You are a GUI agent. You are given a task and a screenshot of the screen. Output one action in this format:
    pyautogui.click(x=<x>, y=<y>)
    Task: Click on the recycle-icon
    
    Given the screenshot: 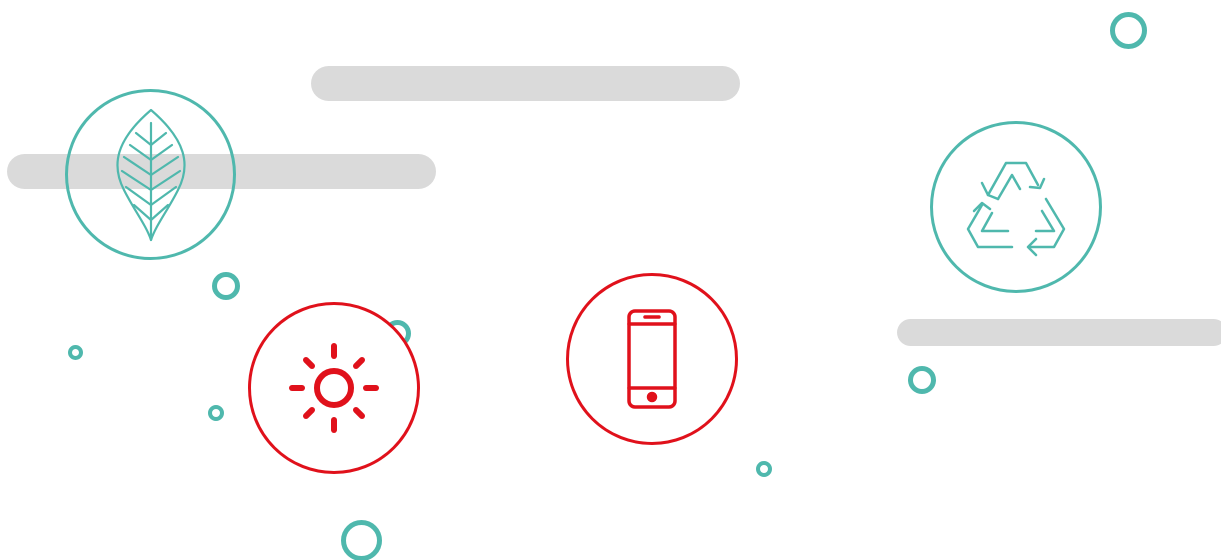 What is the action you would take?
    pyautogui.click(x=1016, y=207)
    